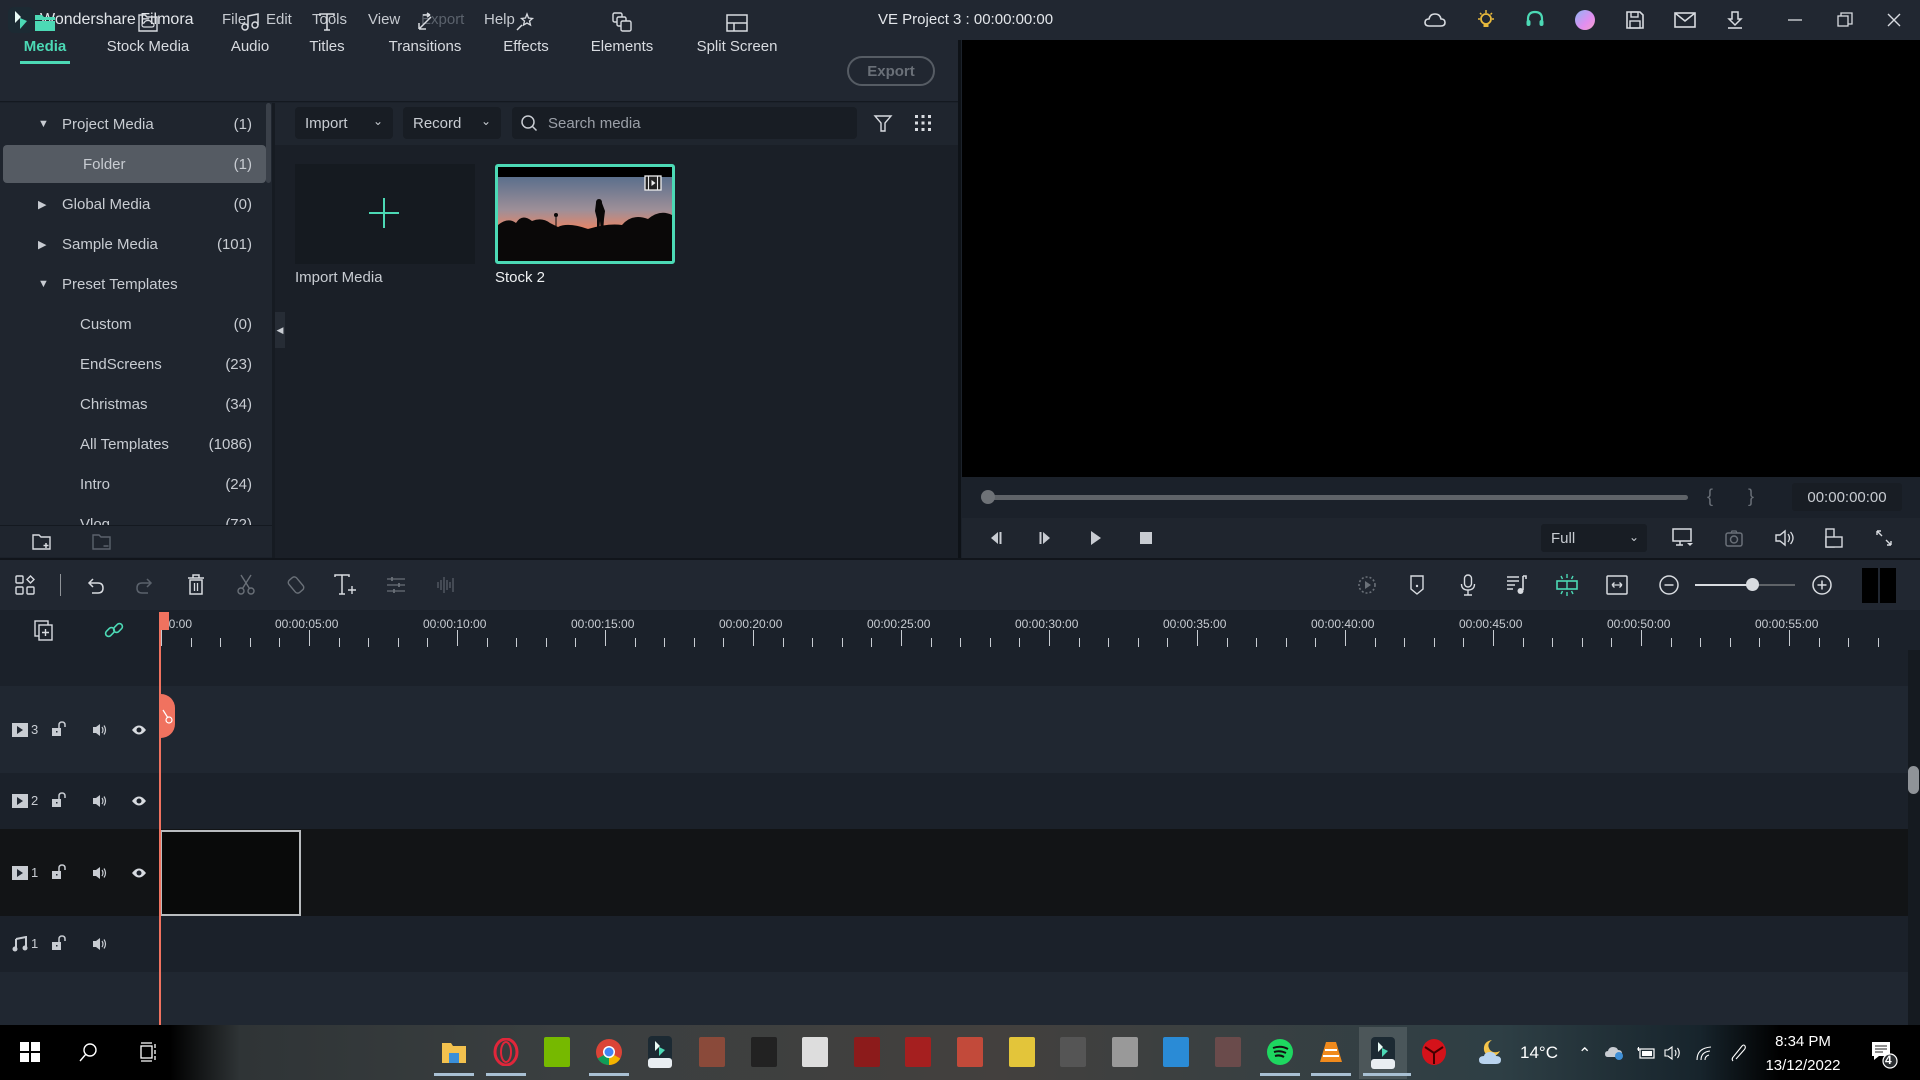 The height and width of the screenshot is (1080, 1920). I want to click on zoom-out-icon, so click(1669, 585).